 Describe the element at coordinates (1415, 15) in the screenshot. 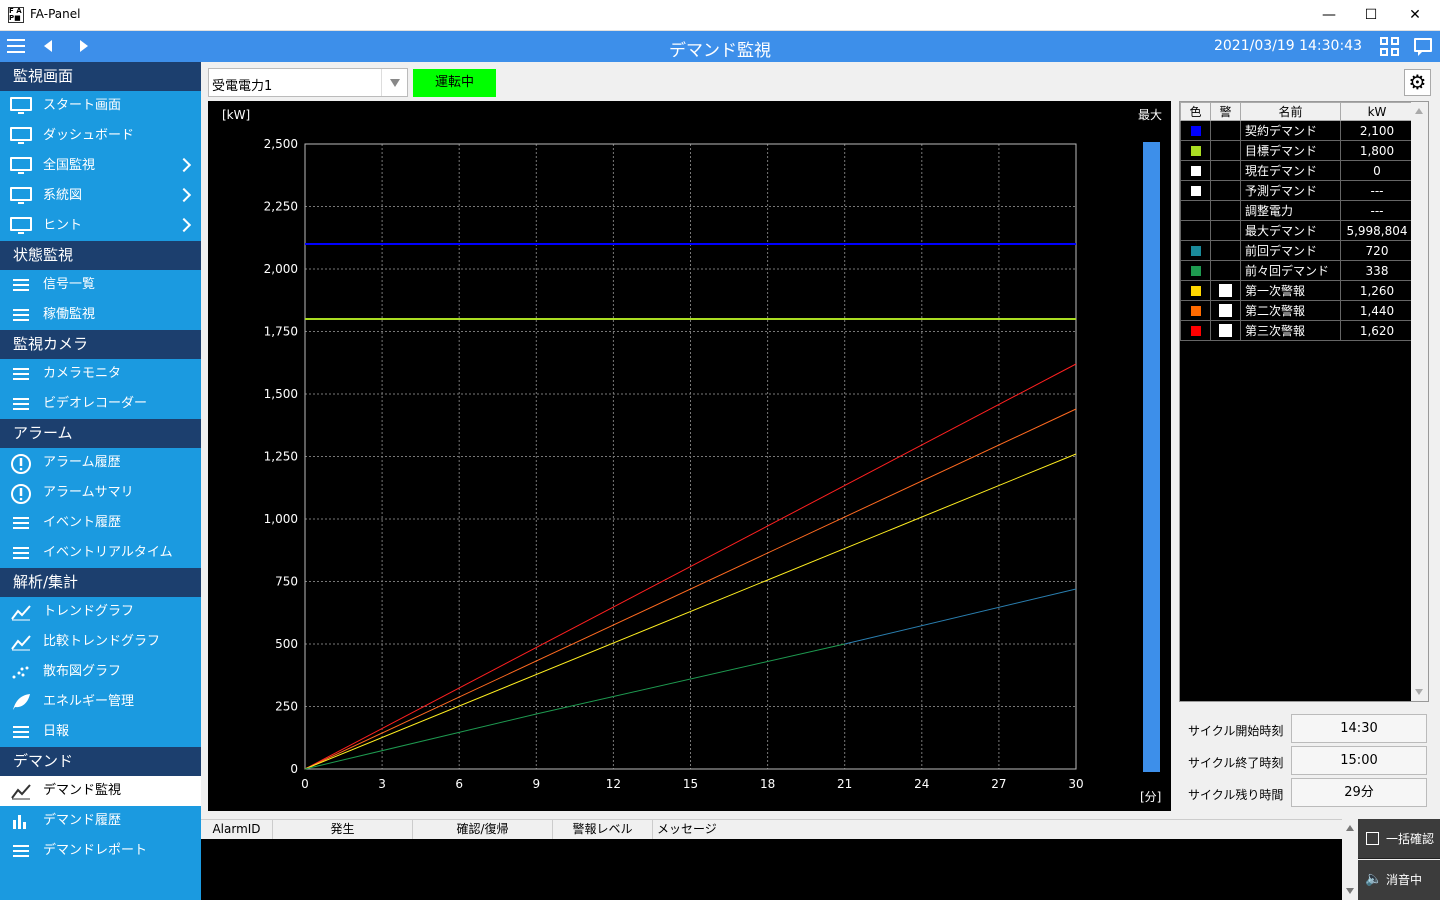

I see `close-button: ✕` at that location.